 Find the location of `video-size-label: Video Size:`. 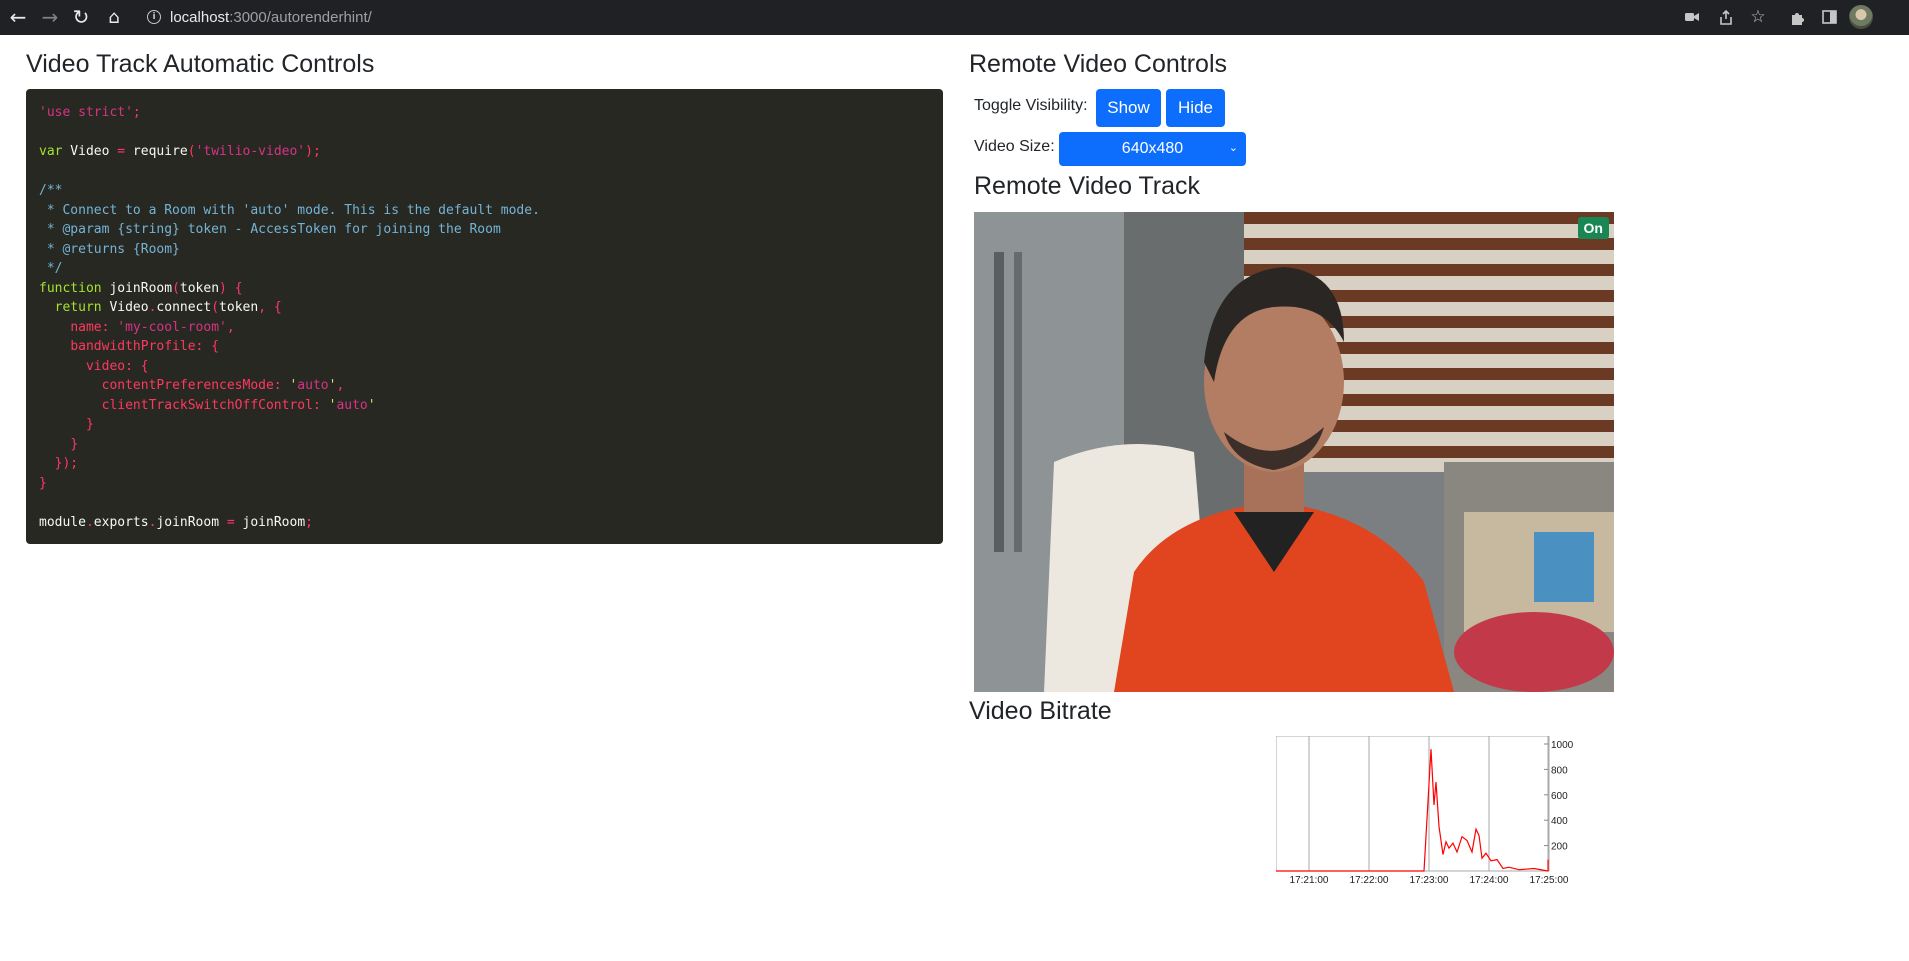

video-size-label: Video Size: is located at coordinates (1014, 146).